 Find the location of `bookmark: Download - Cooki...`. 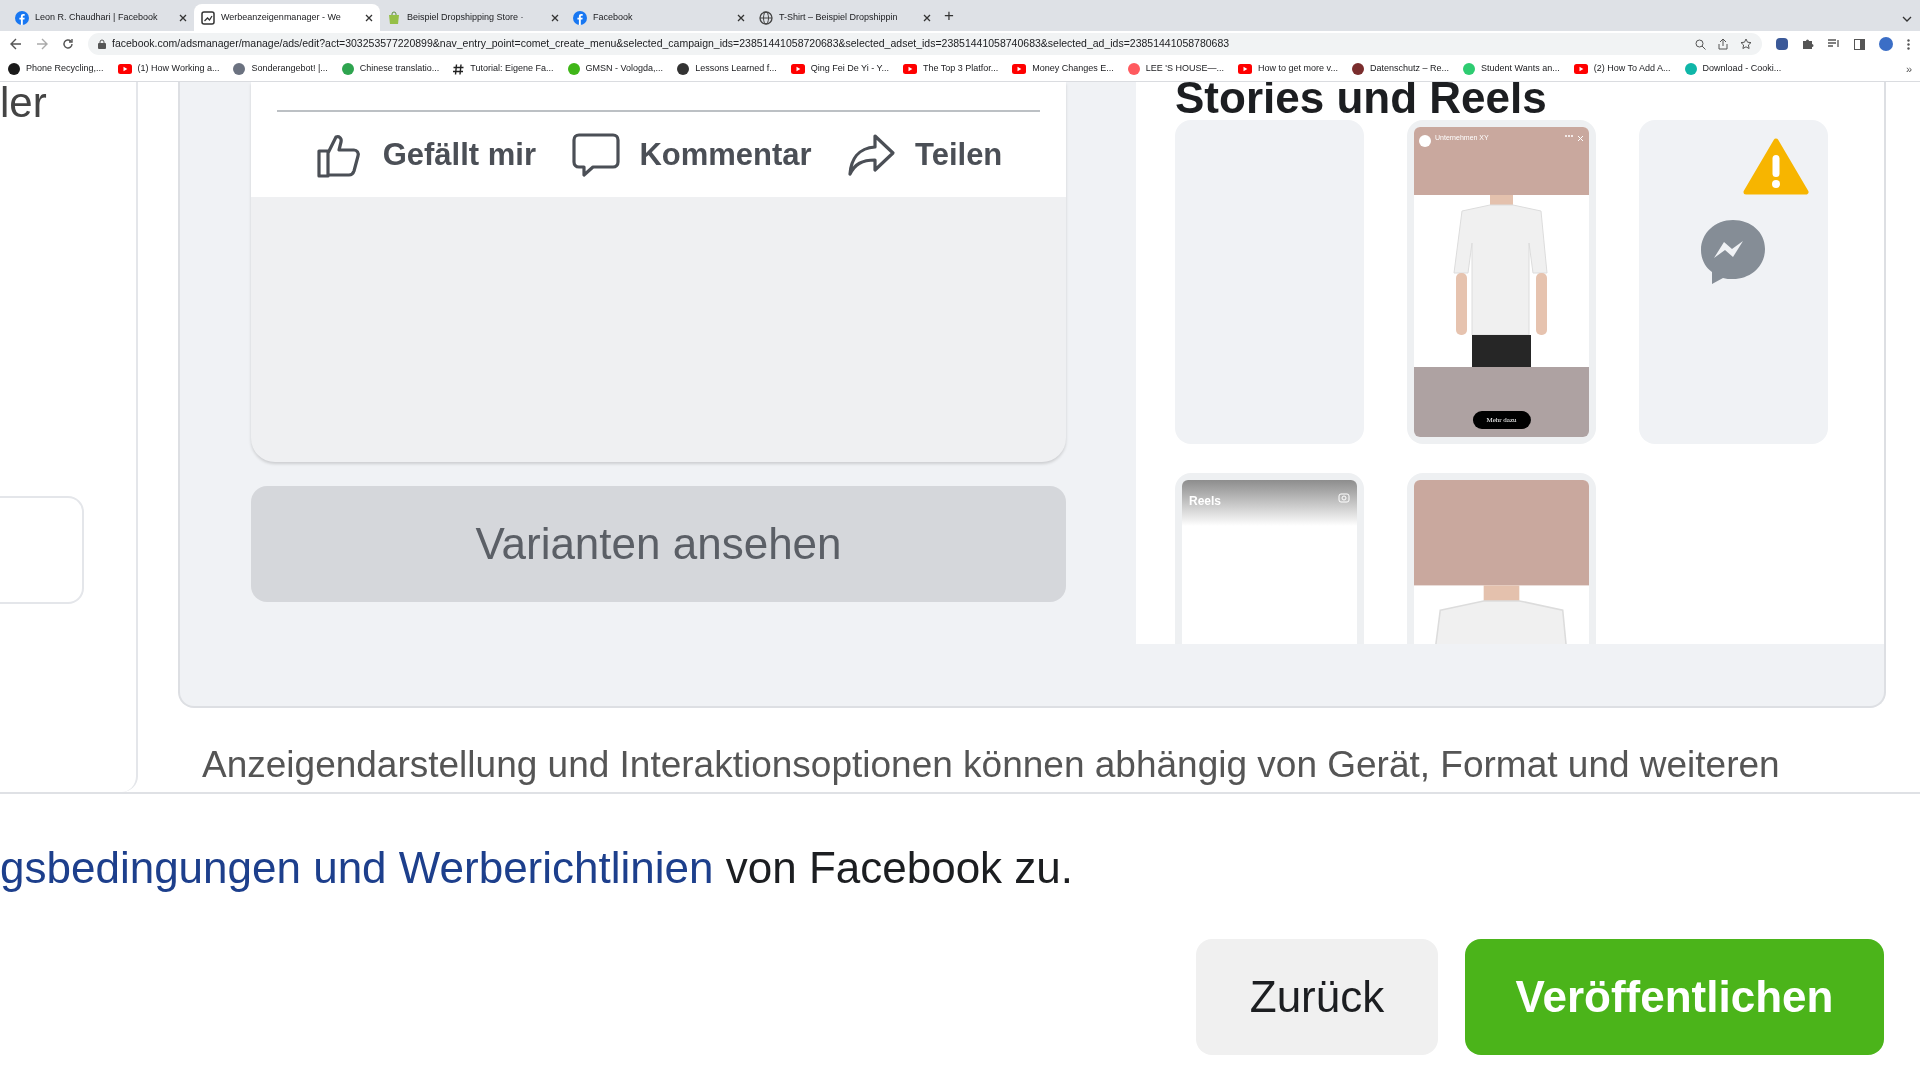

bookmark: Download - Cooki... is located at coordinates (1733, 69).